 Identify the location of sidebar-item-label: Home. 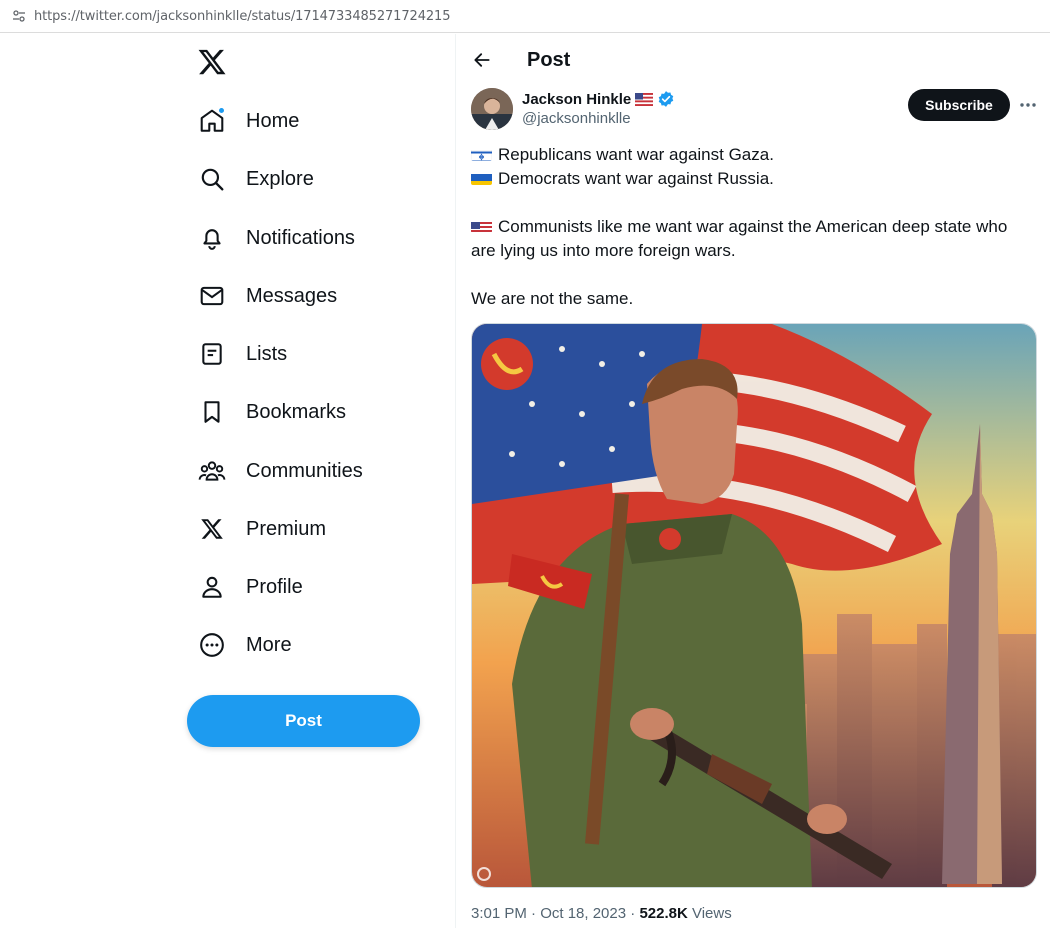
(273, 120).